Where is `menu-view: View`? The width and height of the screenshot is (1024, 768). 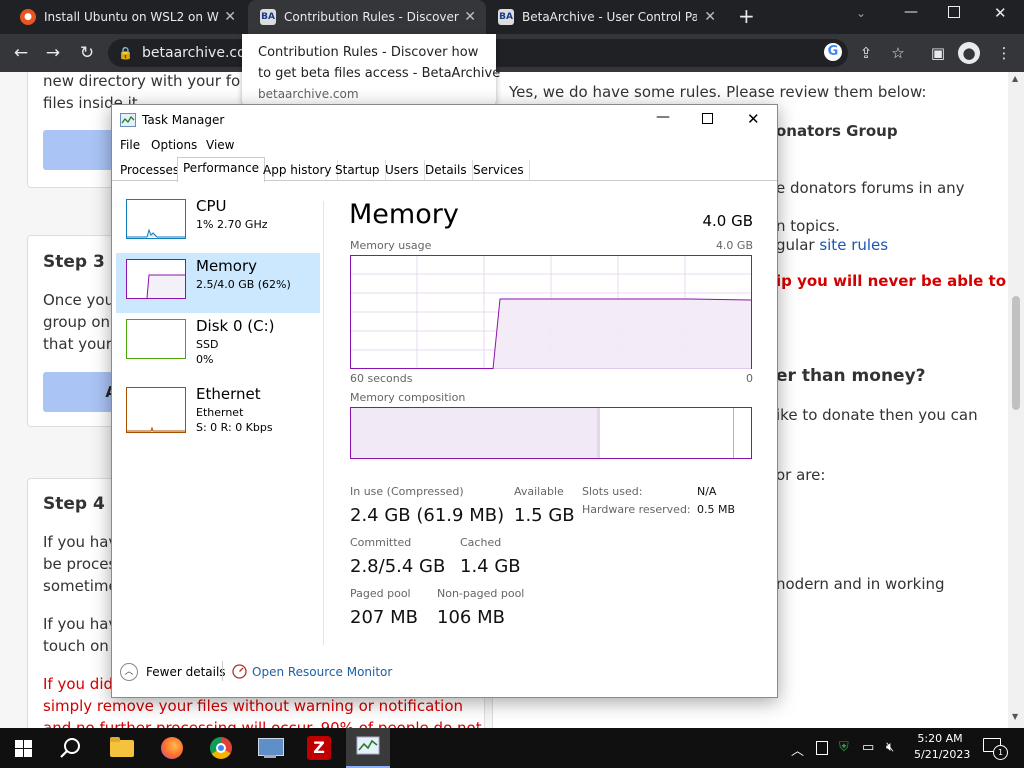 menu-view: View is located at coordinates (220, 145).